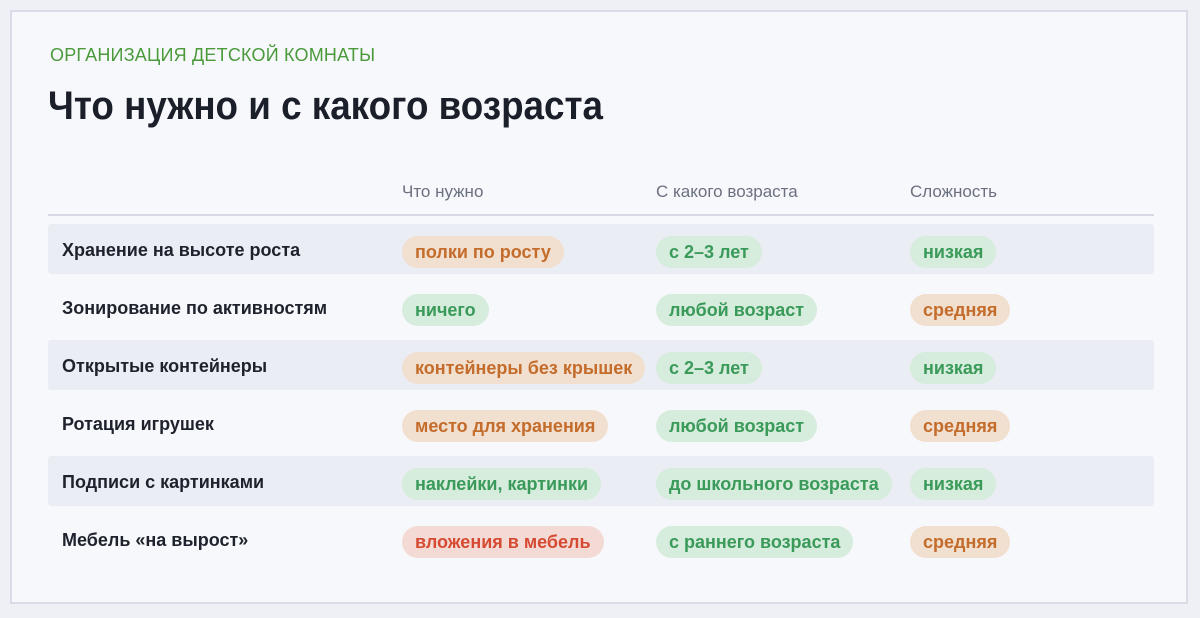 This screenshot has width=1200, height=618. Describe the element at coordinates (445, 310) in the screenshot. I see `need-pill: ничего` at that location.